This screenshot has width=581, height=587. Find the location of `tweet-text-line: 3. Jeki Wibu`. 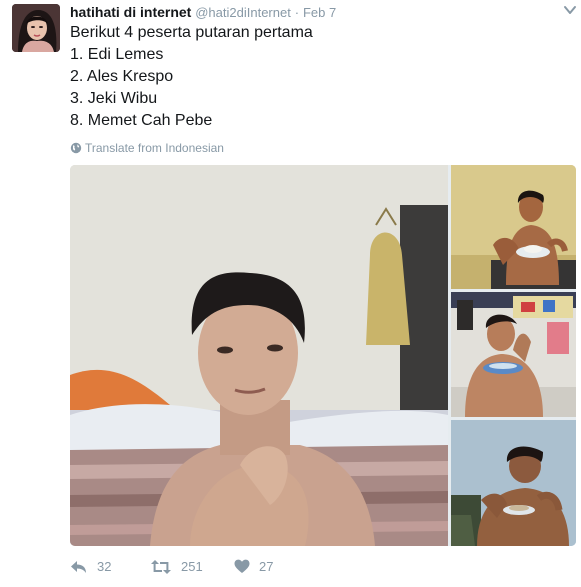

tweet-text-line: 3. Jeki Wibu is located at coordinates (114, 98).